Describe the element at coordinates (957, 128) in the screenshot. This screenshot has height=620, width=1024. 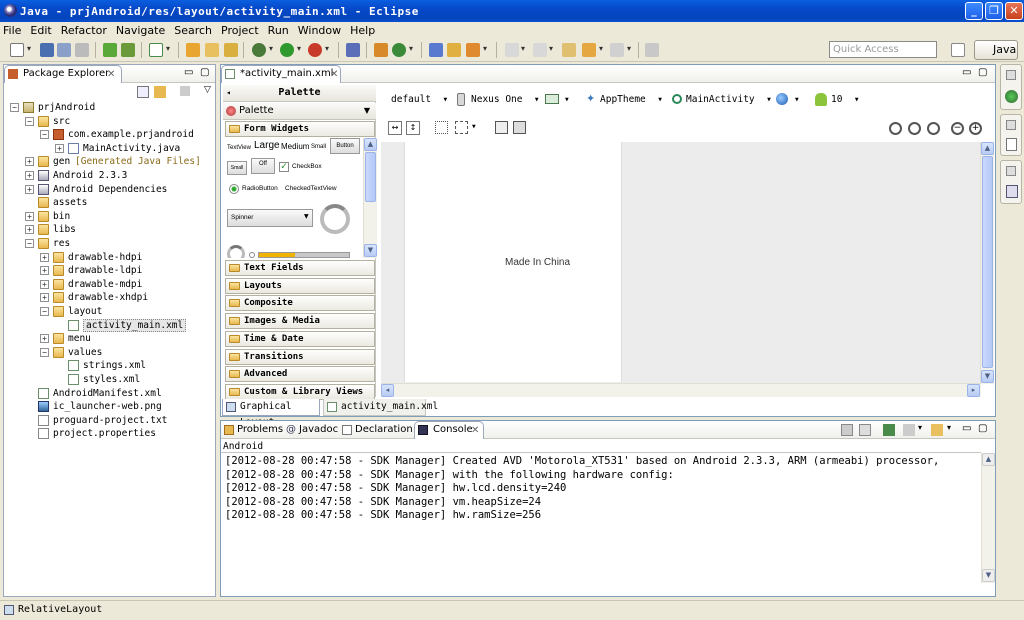
I see `zoom-out-icon: −` at that location.